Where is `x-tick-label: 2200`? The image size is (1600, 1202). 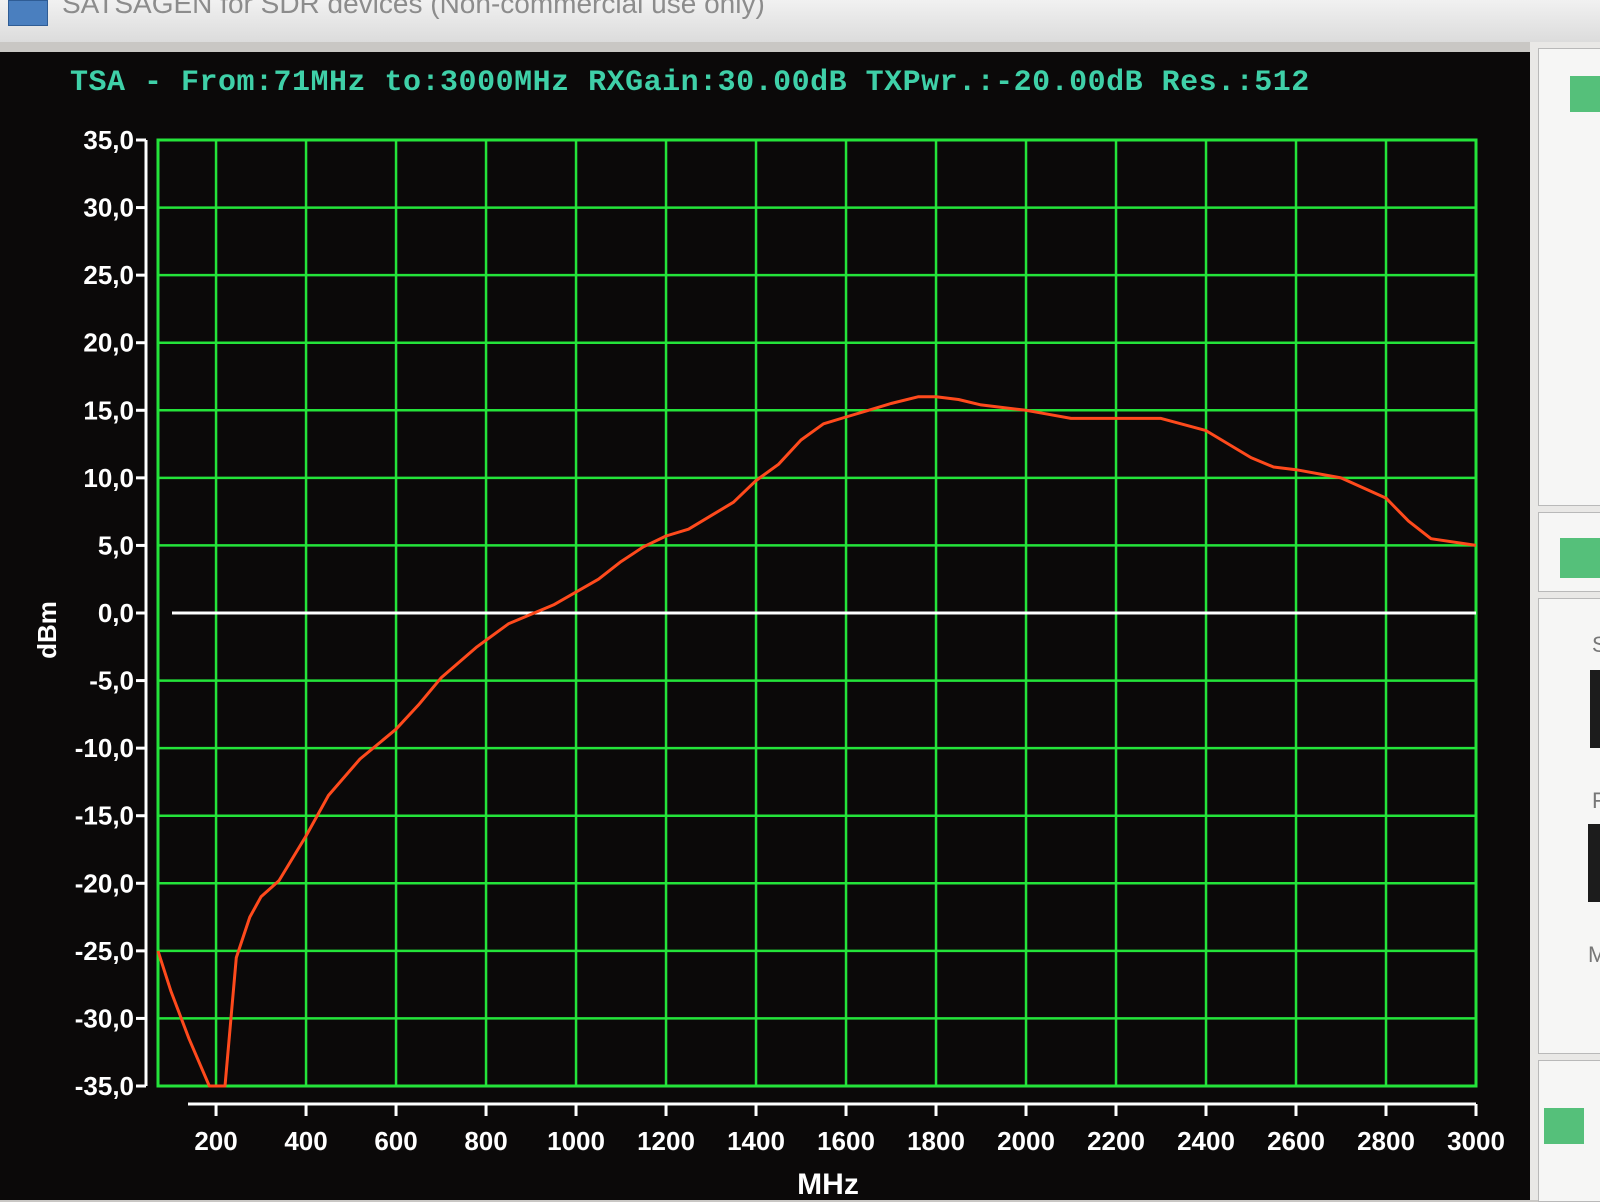 x-tick-label: 2200 is located at coordinates (1116, 1141).